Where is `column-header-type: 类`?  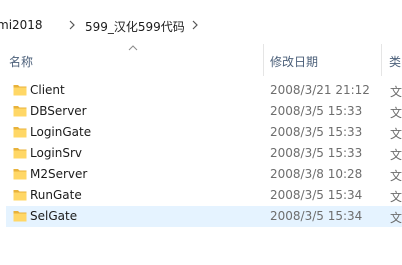
column-header-type: 类 is located at coordinates (395, 61).